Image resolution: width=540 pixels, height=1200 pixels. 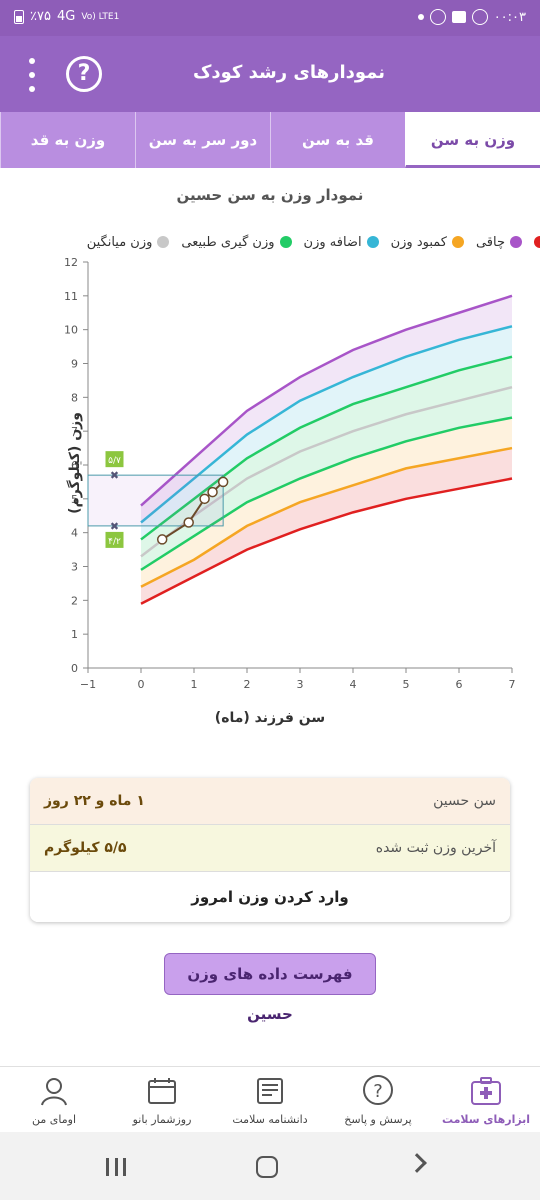 I want to click on legend-item-normal: وزن گیری طبیعی, so click(x=236, y=242).